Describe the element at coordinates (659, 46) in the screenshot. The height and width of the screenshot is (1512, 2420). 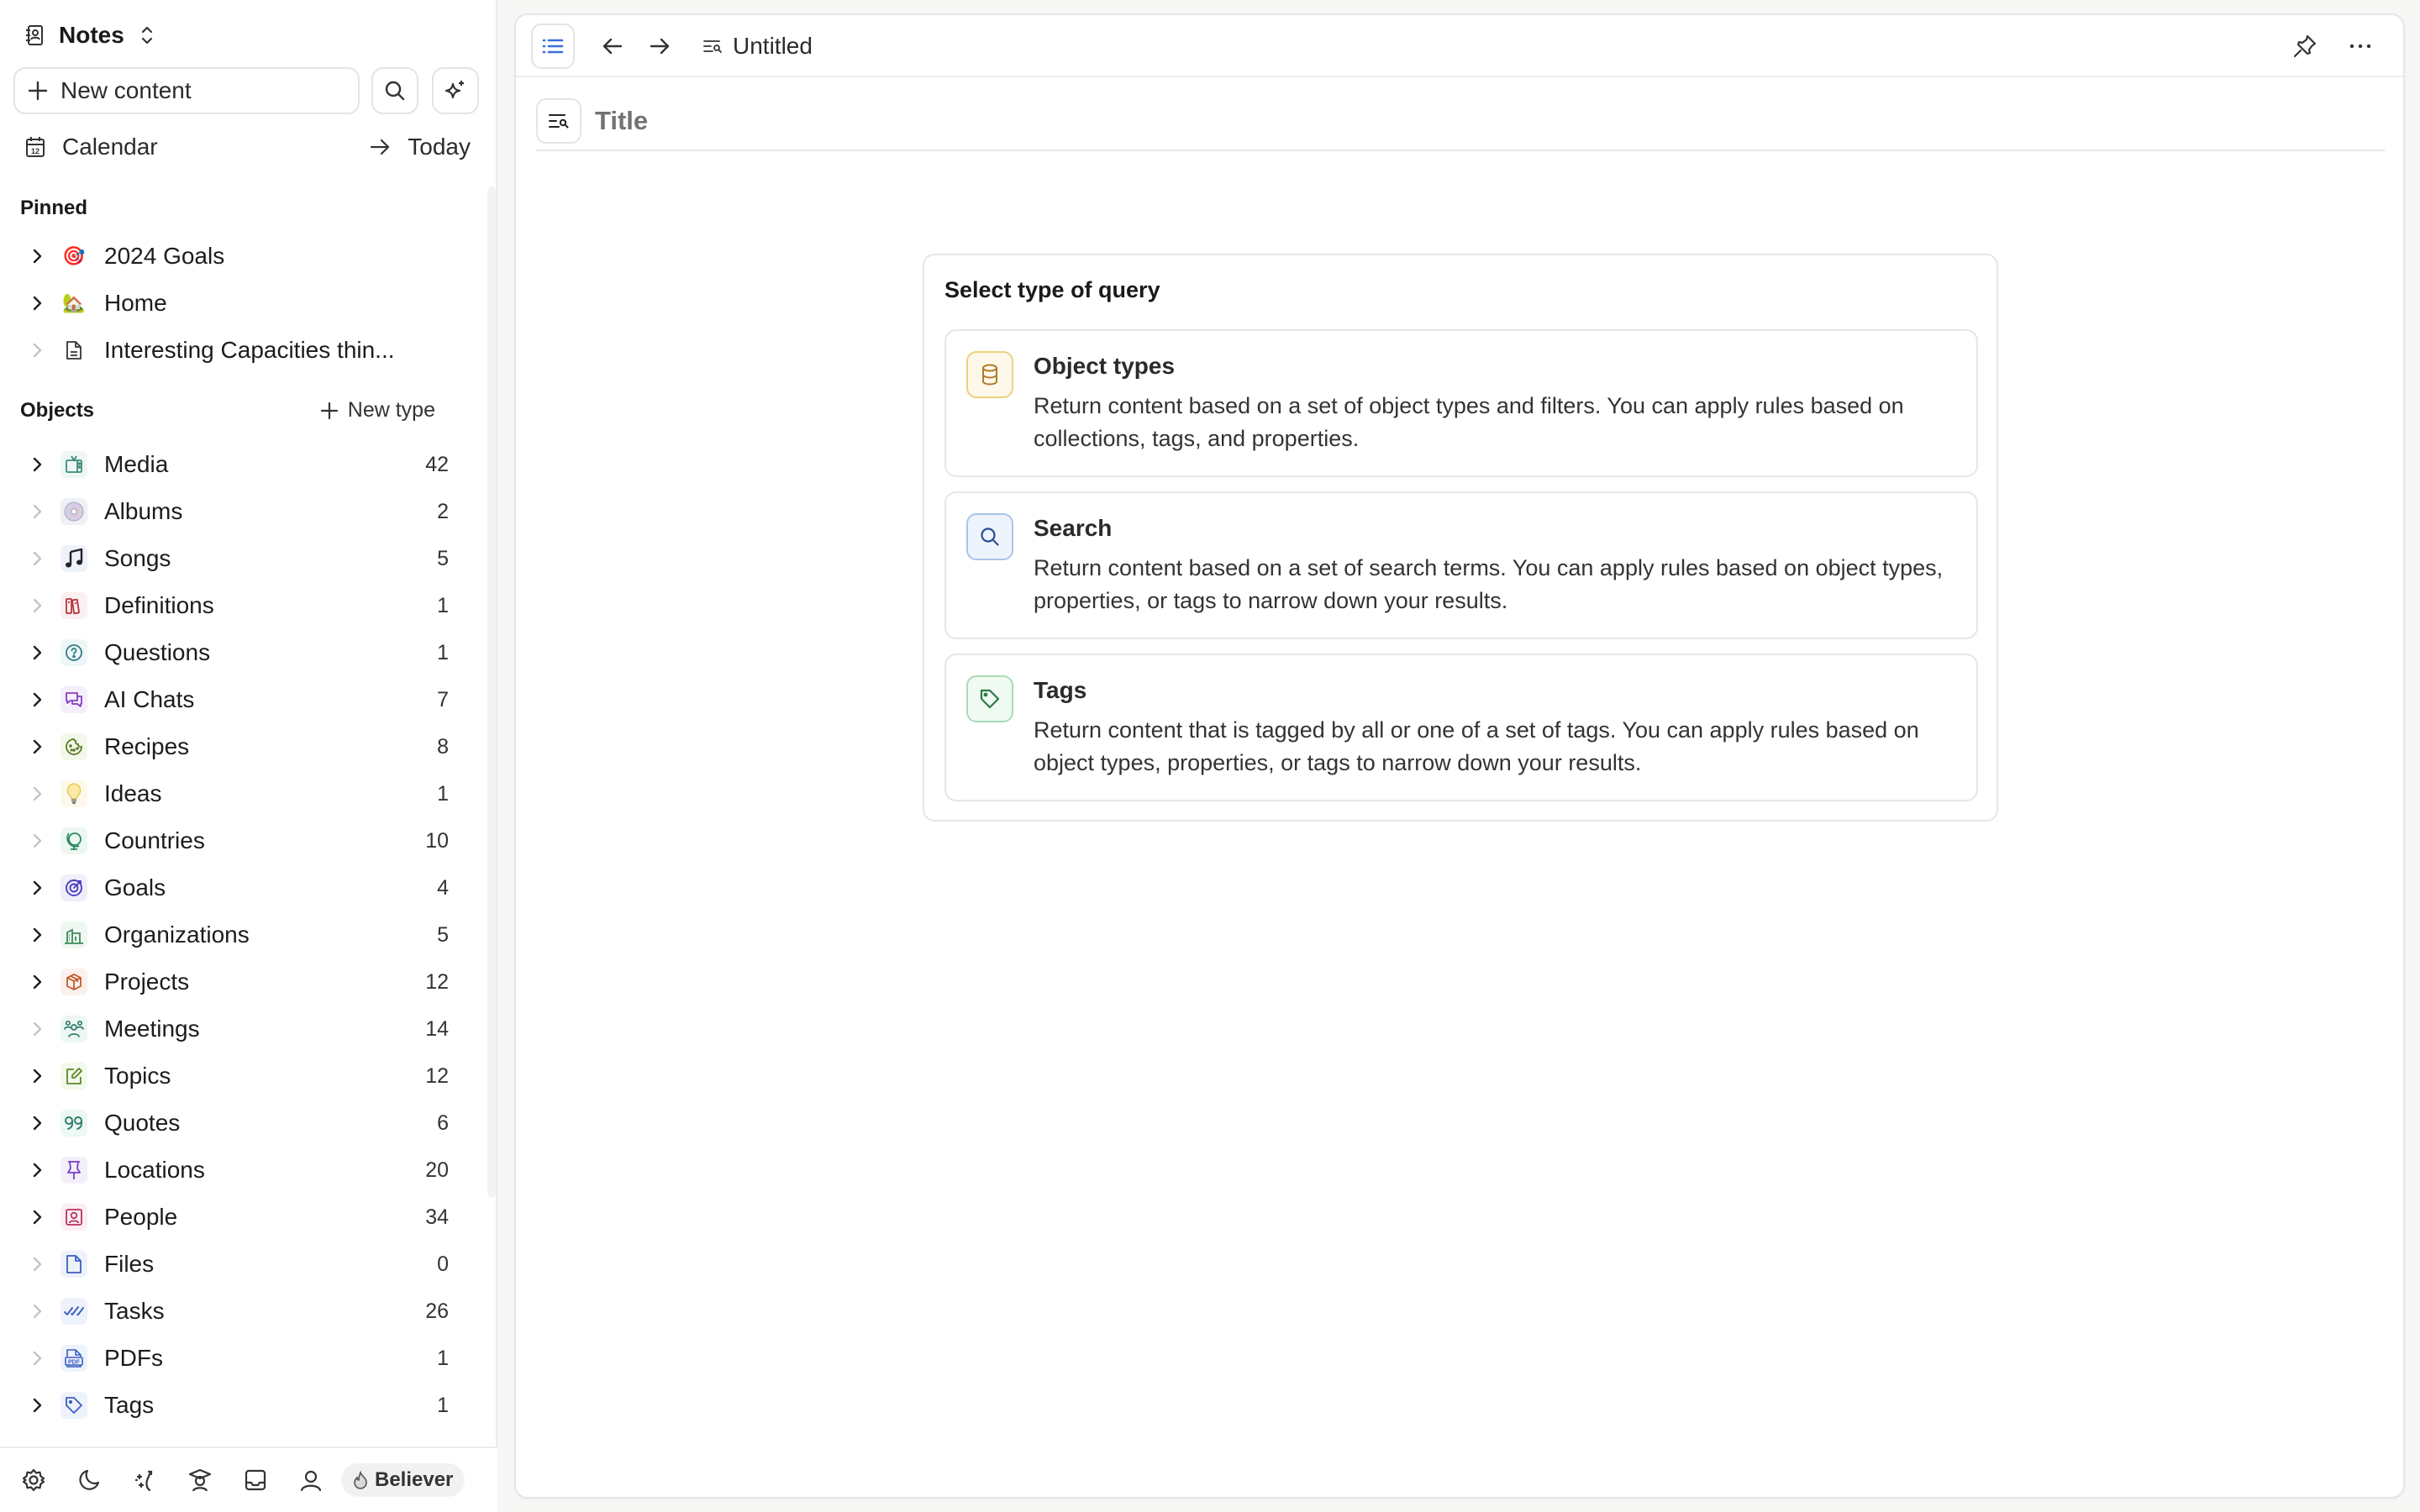
I see `forward-button` at that location.